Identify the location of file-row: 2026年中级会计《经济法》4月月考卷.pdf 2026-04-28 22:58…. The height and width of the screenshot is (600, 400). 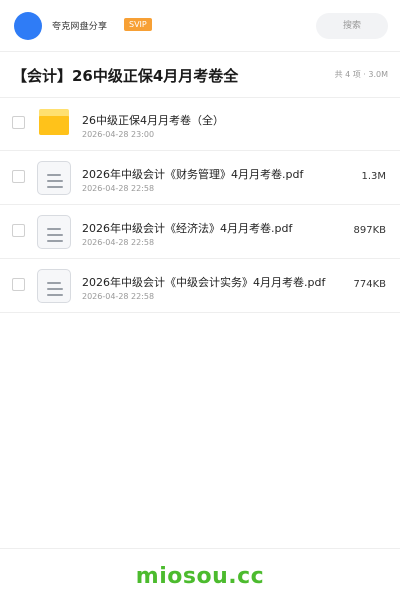
(200, 232).